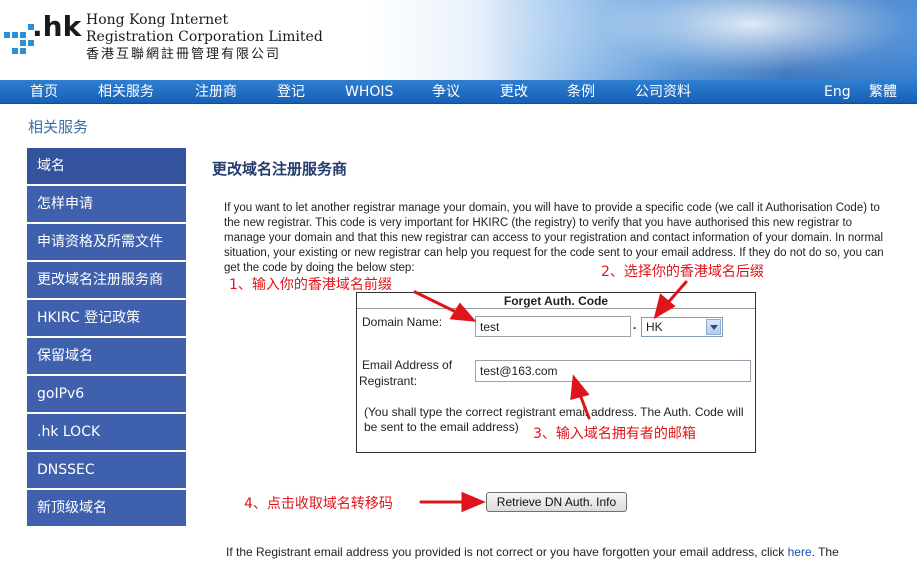 The height and width of the screenshot is (561, 917). Describe the element at coordinates (388, 381) in the screenshot. I see `email-label-line2: Registrant:` at that location.